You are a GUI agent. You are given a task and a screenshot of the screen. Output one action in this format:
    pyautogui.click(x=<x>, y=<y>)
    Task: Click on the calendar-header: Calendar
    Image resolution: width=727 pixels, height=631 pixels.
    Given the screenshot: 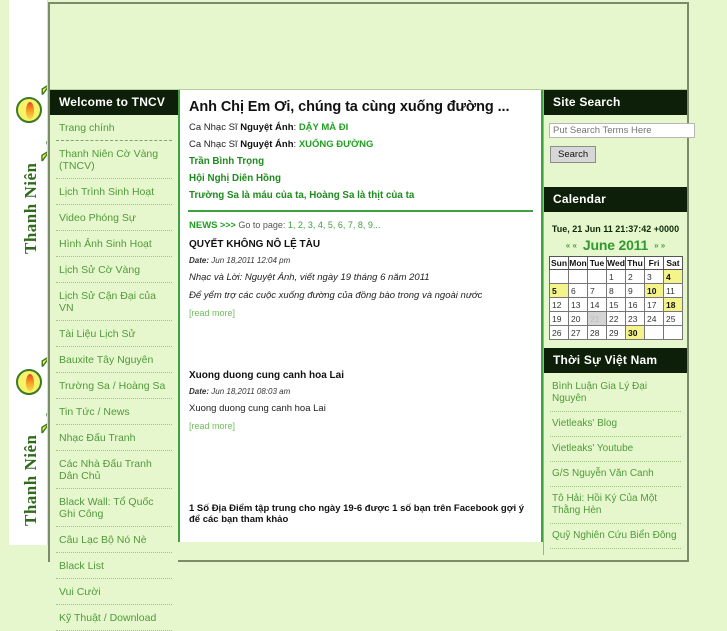 What is the action you would take?
    pyautogui.click(x=615, y=199)
    